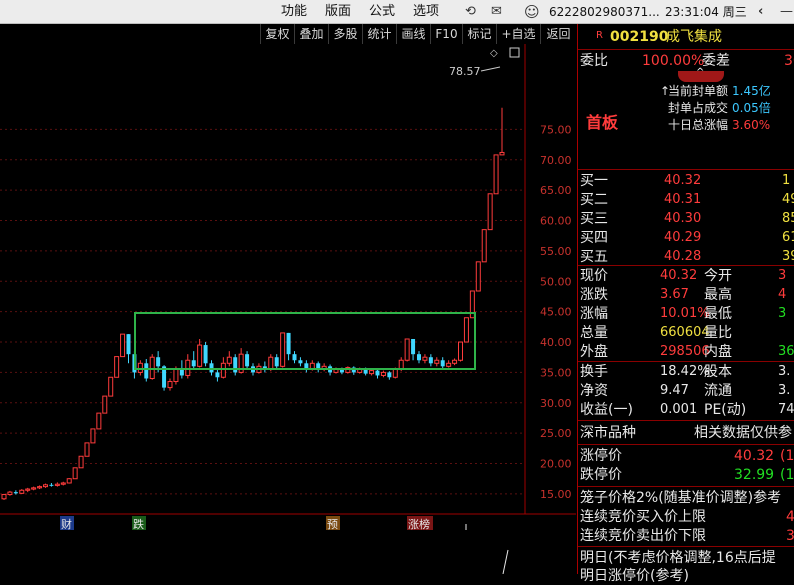 The width and height of the screenshot is (794, 585). I want to click on limit-up-suffix: (10, so click(787, 456).